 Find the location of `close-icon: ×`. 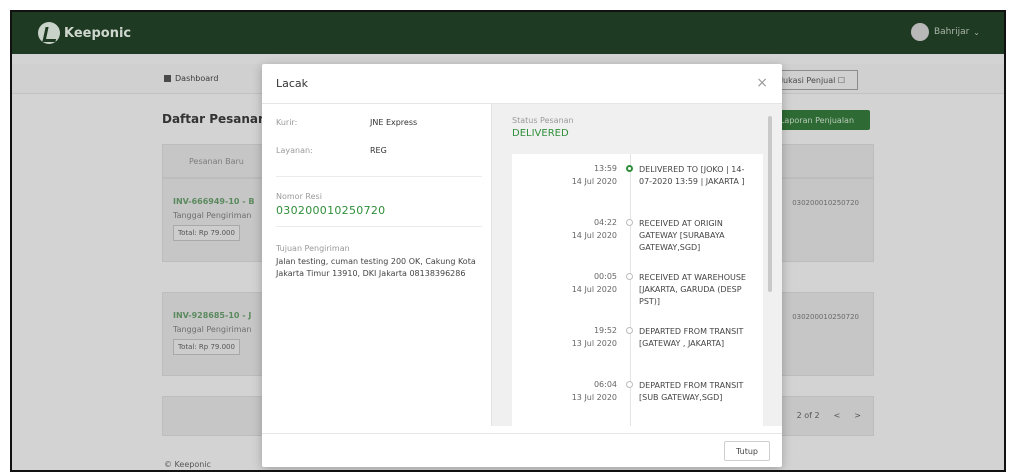

close-icon: × is located at coordinates (762, 83).